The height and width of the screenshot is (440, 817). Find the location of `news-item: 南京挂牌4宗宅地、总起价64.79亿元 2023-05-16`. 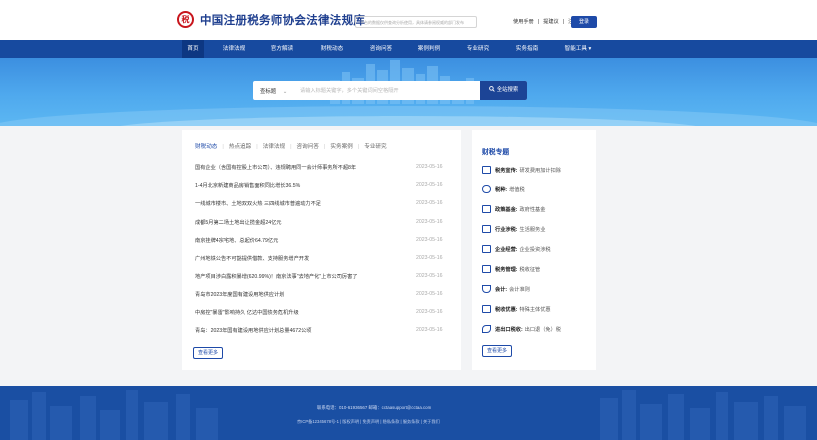

news-item: 南京挂牌4宗宅地、总起价64.79亿元 2023-05-16 is located at coordinates (321, 240).